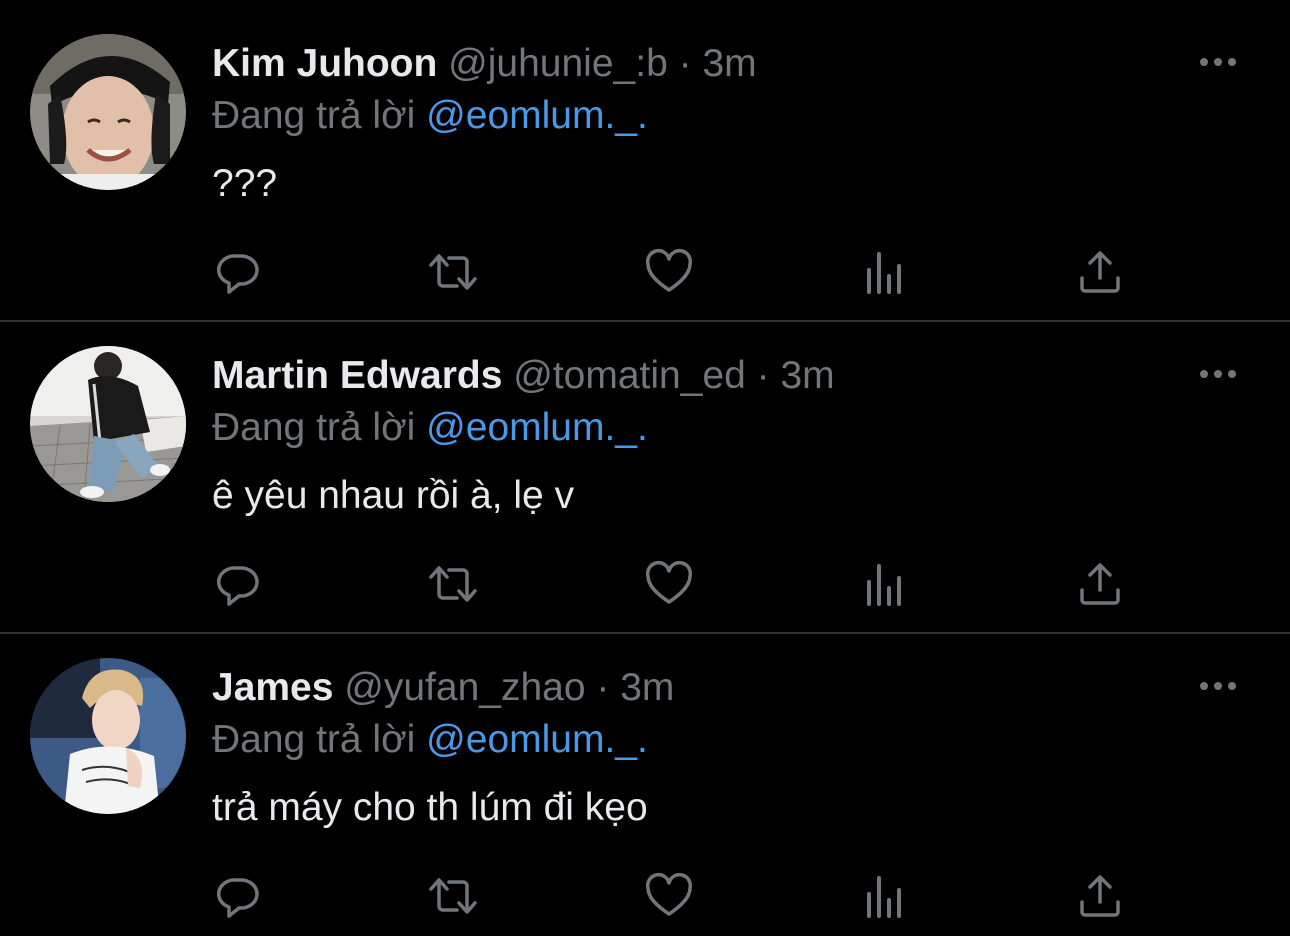 This screenshot has width=1290, height=936. What do you see at coordinates (629, 375) in the screenshot?
I see `username-handle: @tomatin_ed` at bounding box center [629, 375].